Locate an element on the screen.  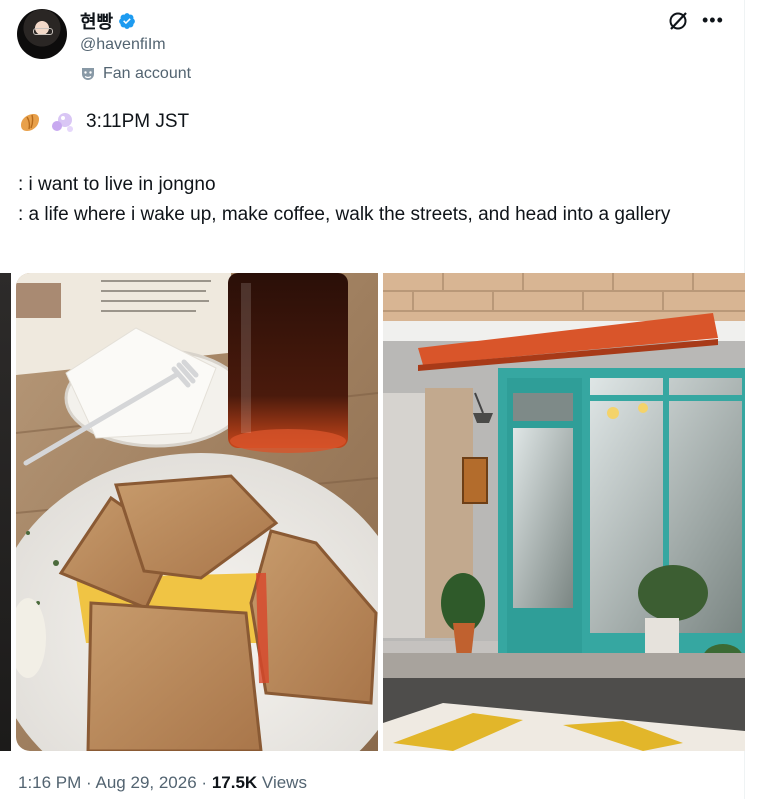
tweet-time: 1:16 PM is located at coordinates (49, 782).